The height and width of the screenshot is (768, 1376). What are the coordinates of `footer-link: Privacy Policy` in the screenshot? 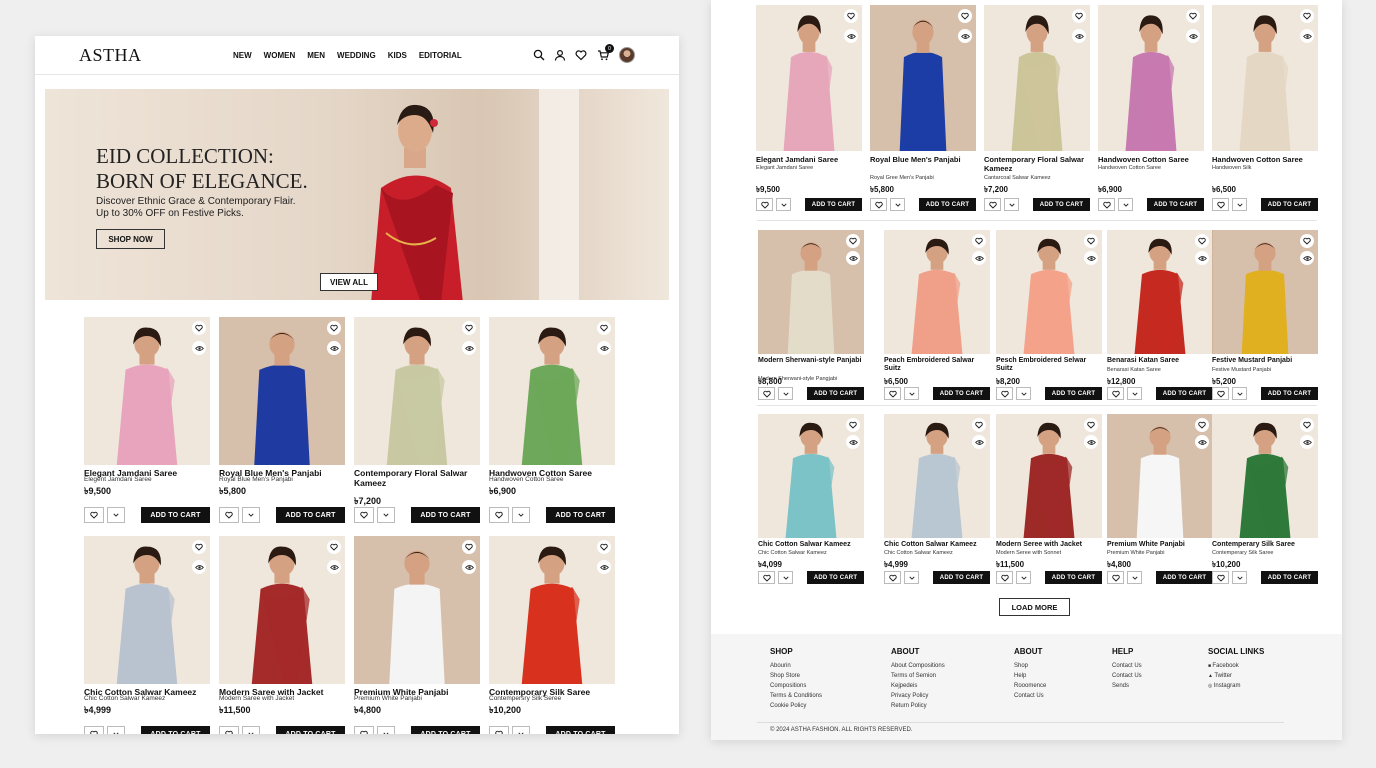 It's located at (918, 696).